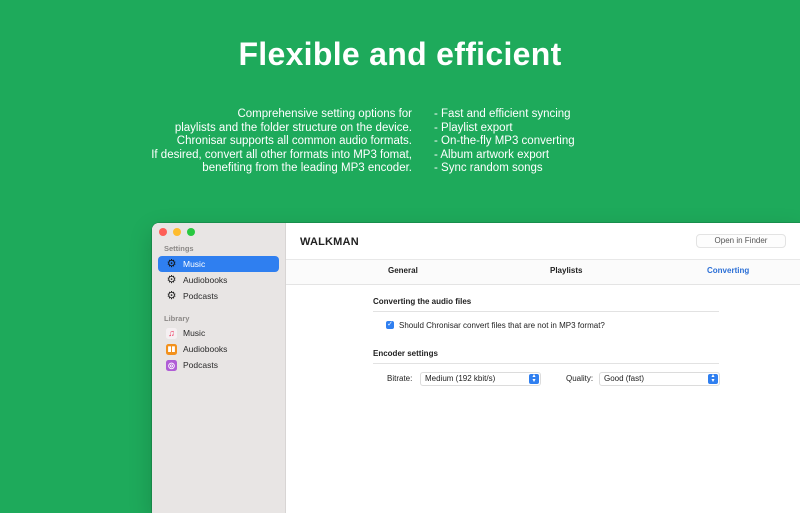 Image resolution: width=800 pixels, height=513 pixels. I want to click on description-line: benefiting from the leading MP3 encoder., so click(307, 168).